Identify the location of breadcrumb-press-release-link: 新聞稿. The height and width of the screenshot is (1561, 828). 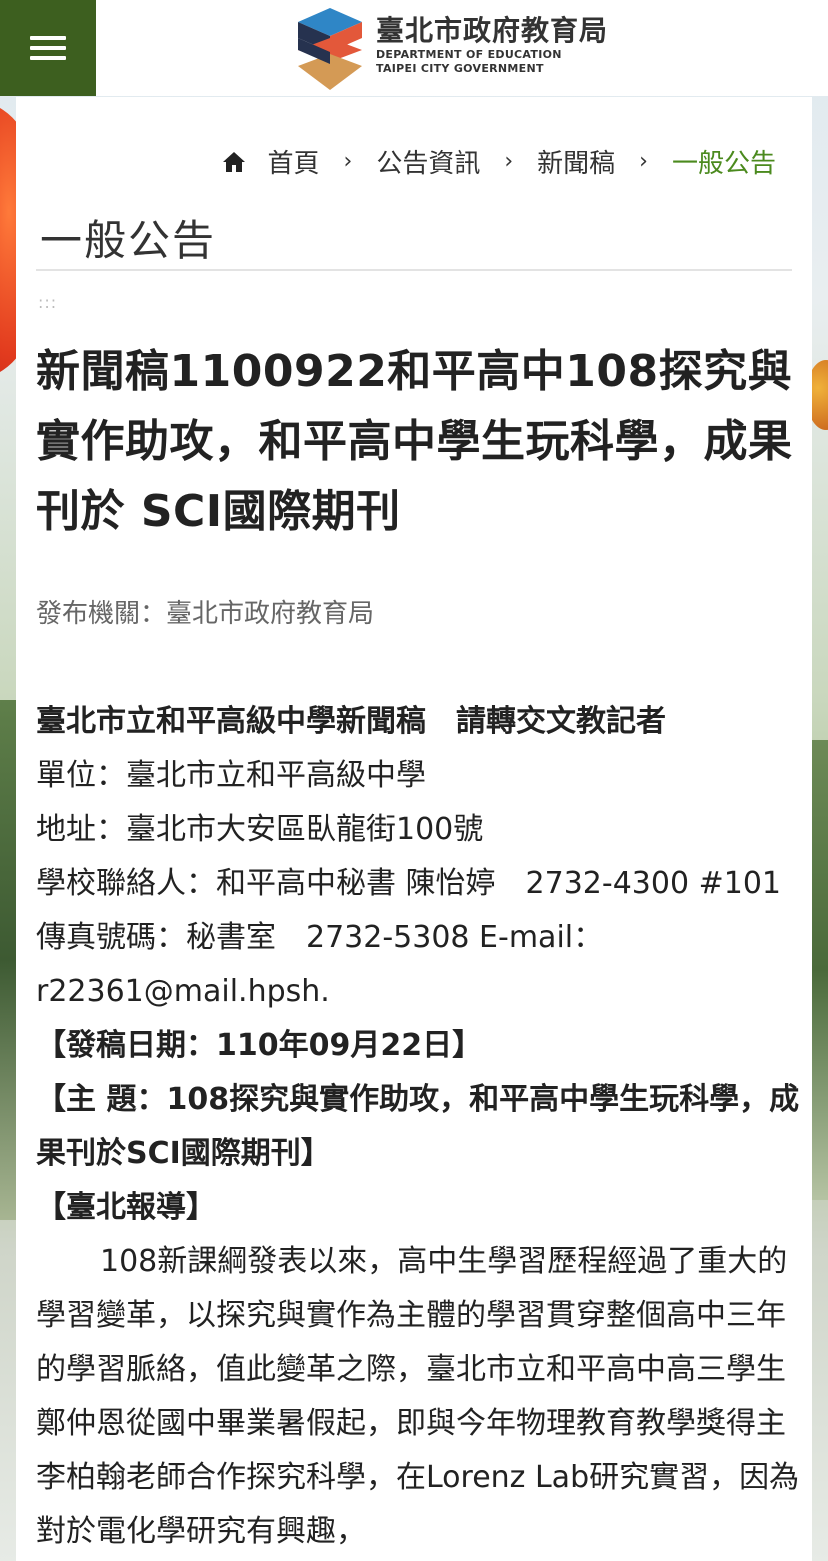
(576, 161).